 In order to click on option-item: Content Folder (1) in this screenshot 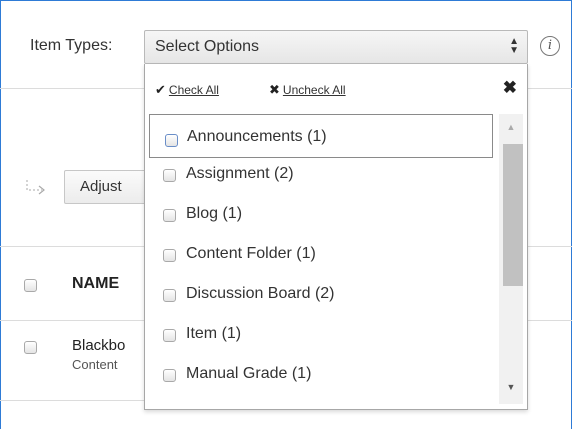, I will do `click(321, 254)`.